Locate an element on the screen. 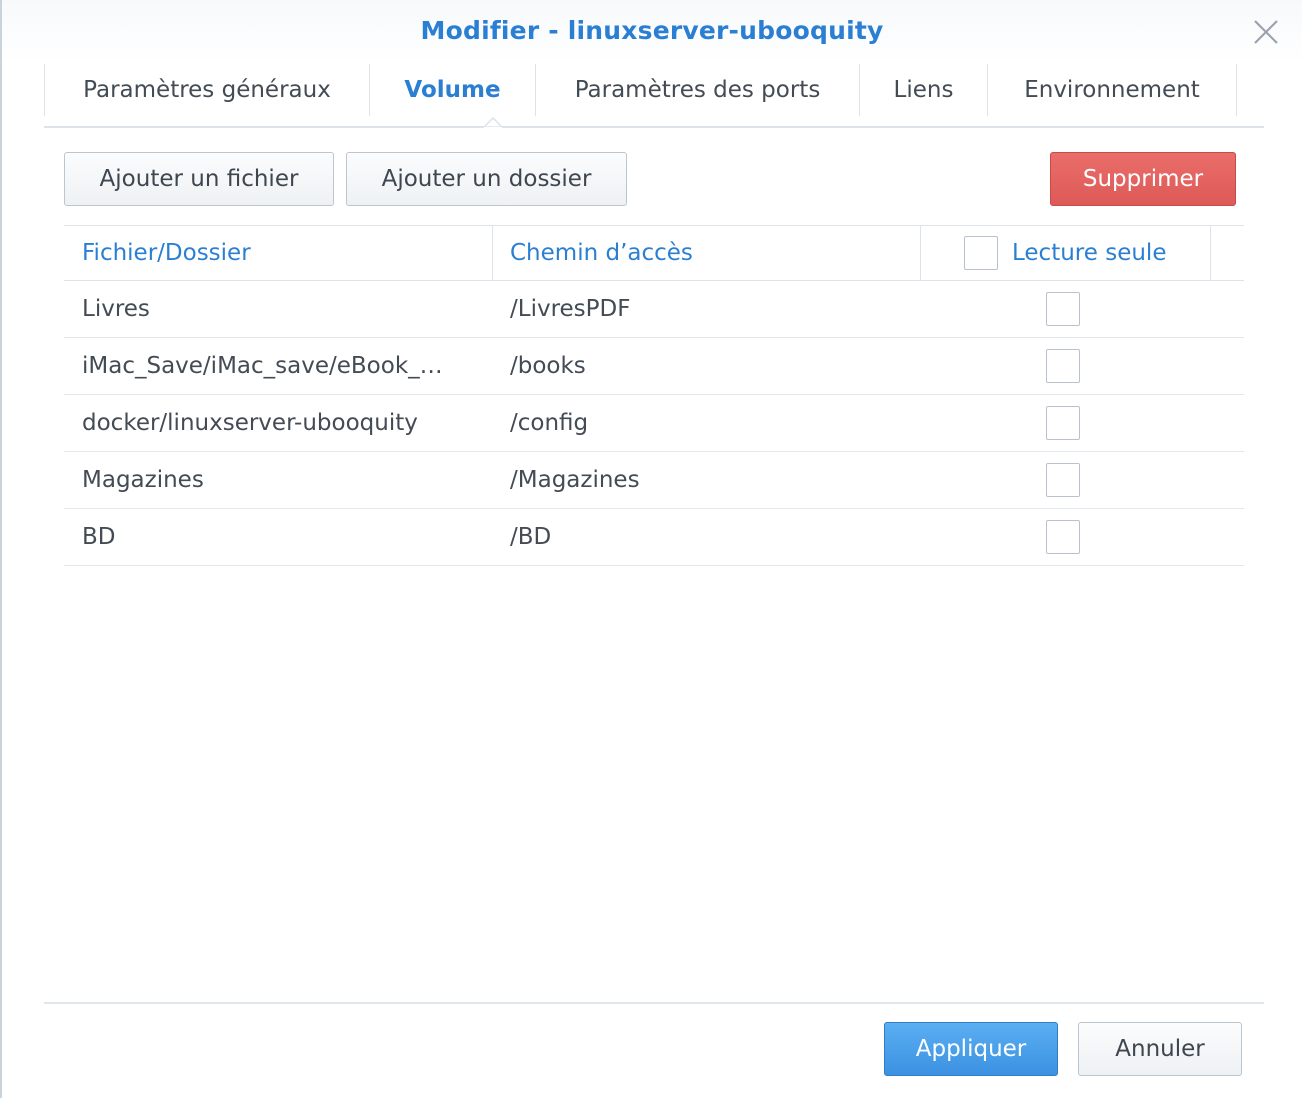 This screenshot has width=1302, height=1098. read-only-header-label: Lecture seule is located at coordinates (1089, 253).